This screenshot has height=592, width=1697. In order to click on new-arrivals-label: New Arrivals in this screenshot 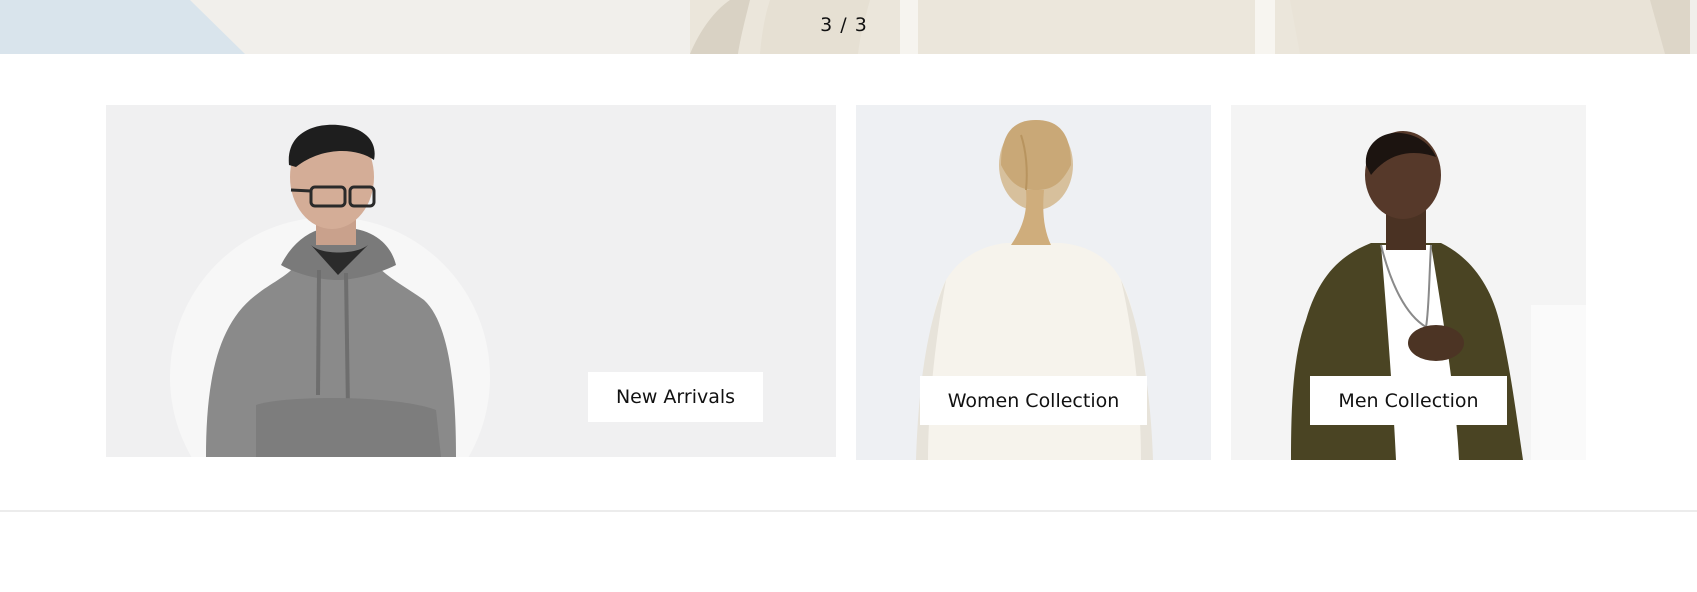, I will do `click(675, 397)`.